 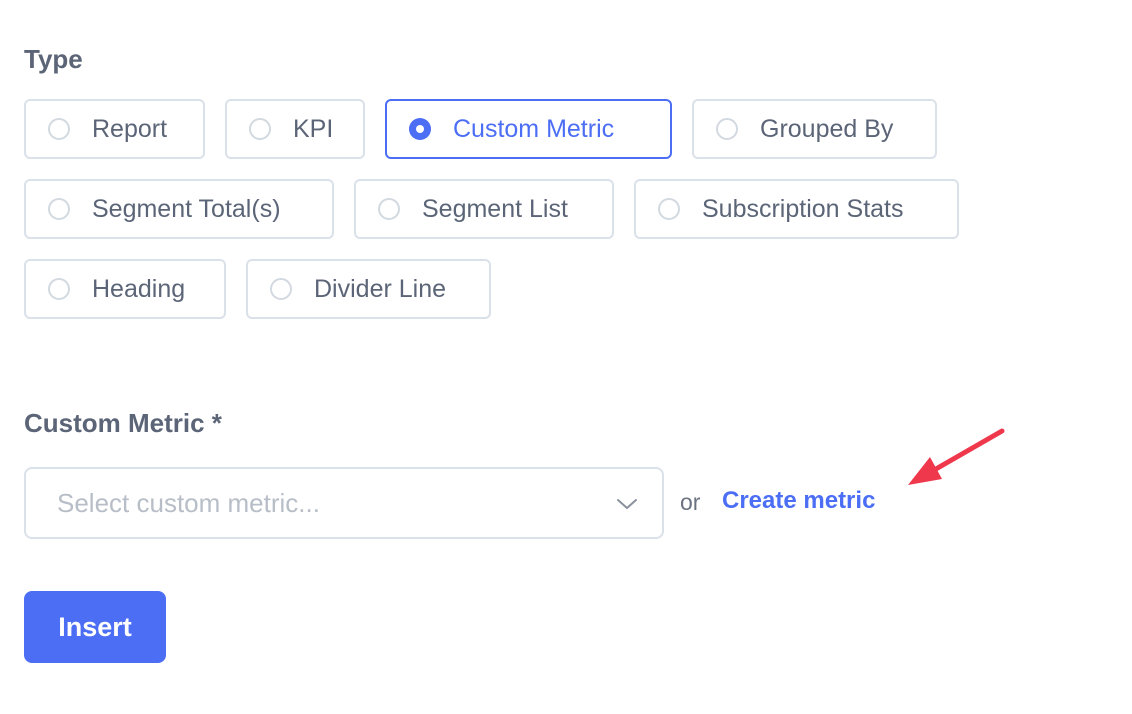 What do you see at coordinates (956, 456) in the screenshot?
I see `red-arrow-annotation-icon` at bounding box center [956, 456].